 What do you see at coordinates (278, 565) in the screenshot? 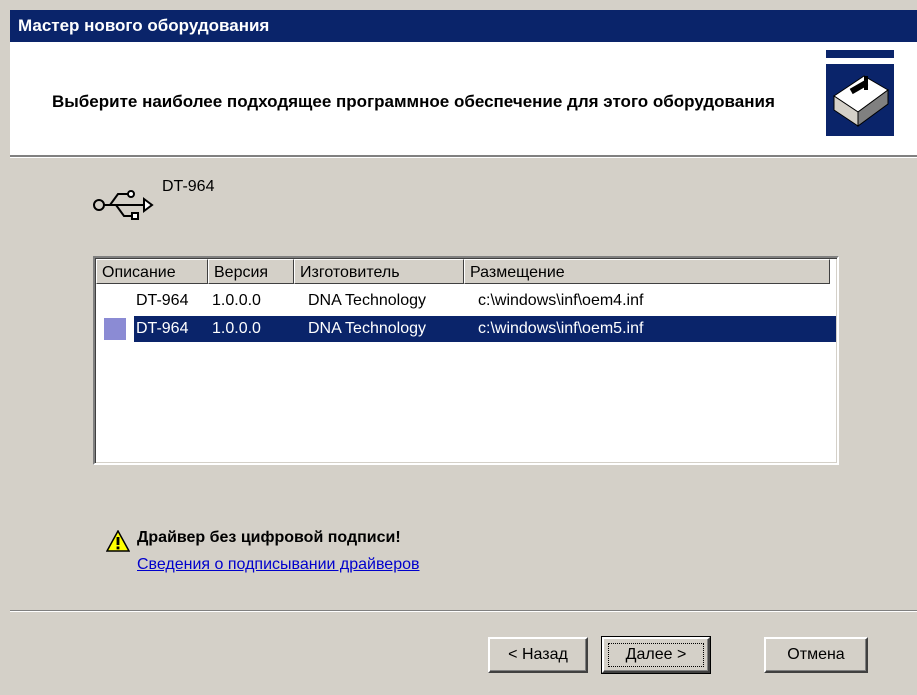
I see `driver-signing-info-link: Сведения о подписывании драйверов` at bounding box center [278, 565].